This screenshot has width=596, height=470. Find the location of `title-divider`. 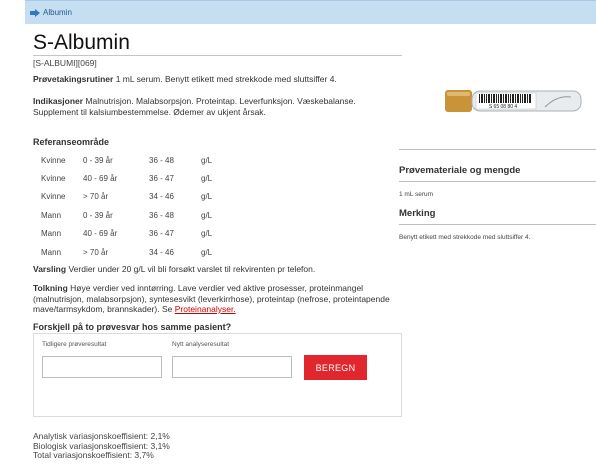

title-divider is located at coordinates (217, 55).